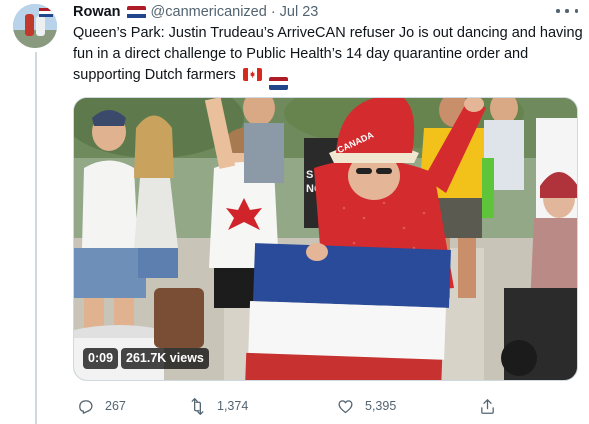  What do you see at coordinates (345, 406) in the screenshot?
I see `heart-icon` at bounding box center [345, 406].